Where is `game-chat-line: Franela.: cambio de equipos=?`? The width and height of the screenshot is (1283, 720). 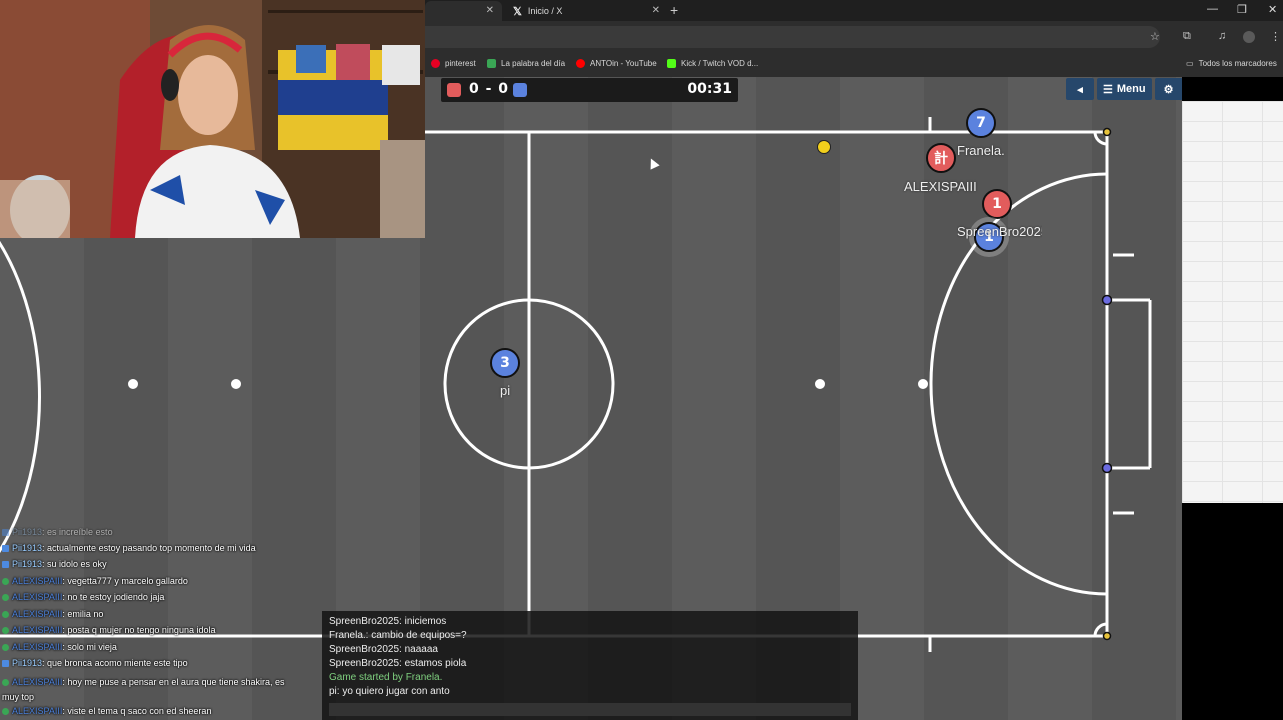
game-chat-line: Franela.: cambio de equipos=? is located at coordinates (398, 635).